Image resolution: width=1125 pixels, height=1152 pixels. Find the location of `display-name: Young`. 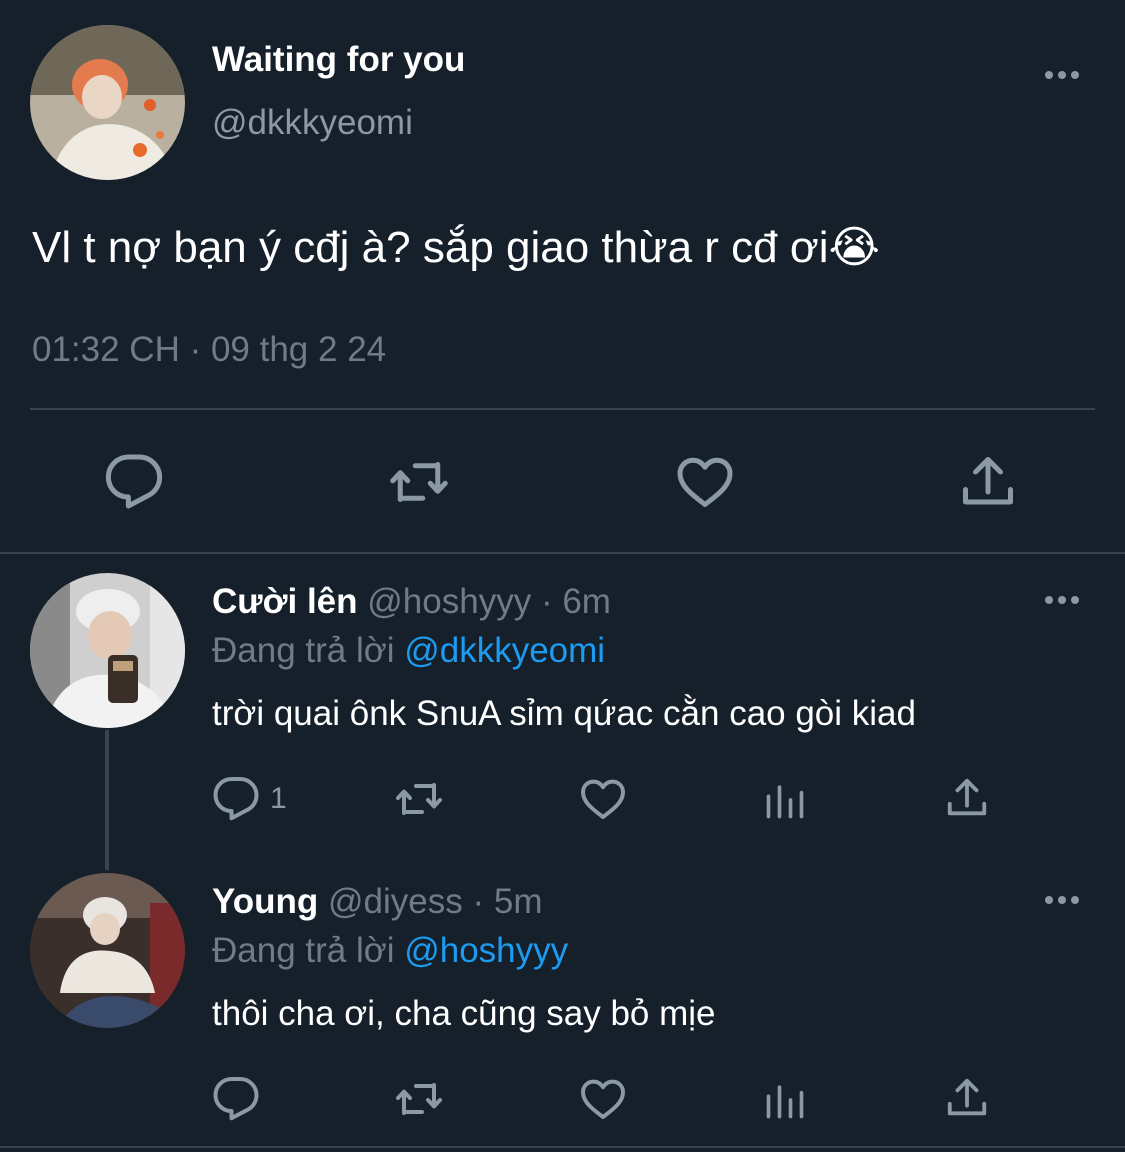

display-name: Young is located at coordinates (265, 901).